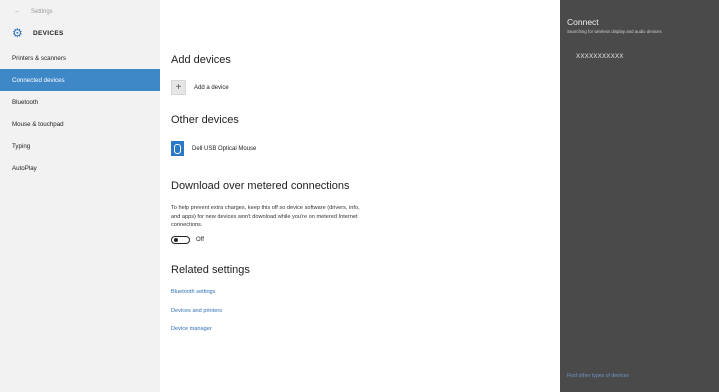 This screenshot has width=719, height=392. Describe the element at coordinates (80, 11) in the screenshot. I see `title-bar: ← Settings` at that location.